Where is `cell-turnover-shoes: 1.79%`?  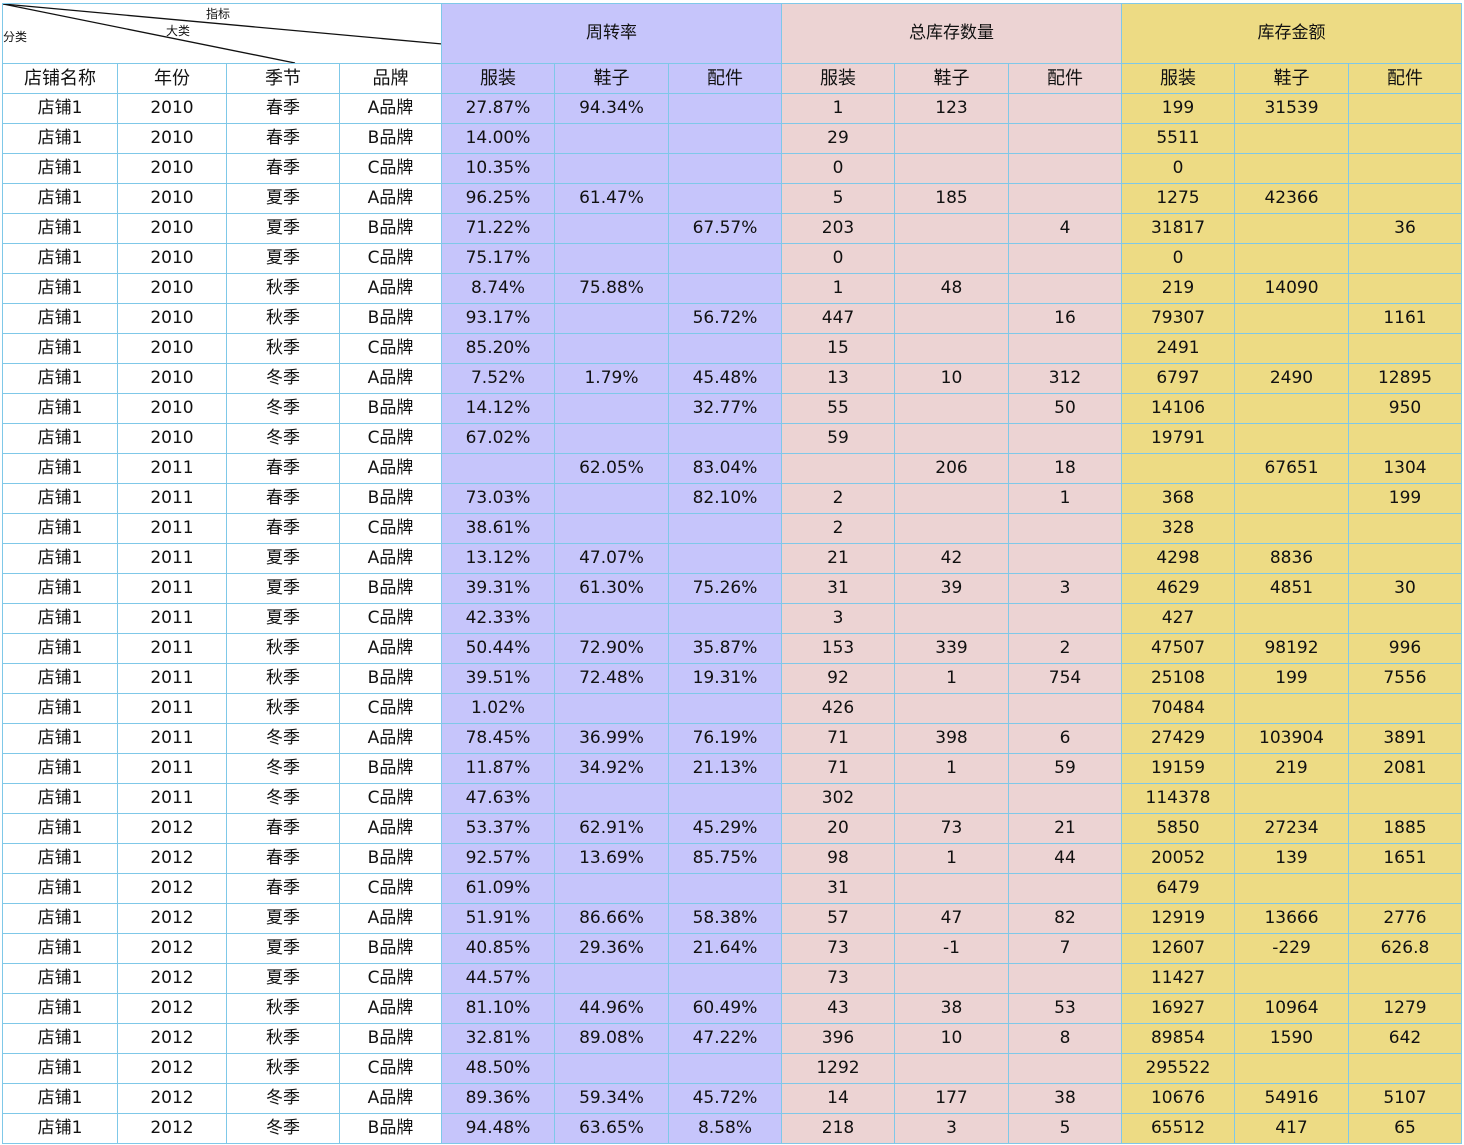 cell-turnover-shoes: 1.79% is located at coordinates (611, 378).